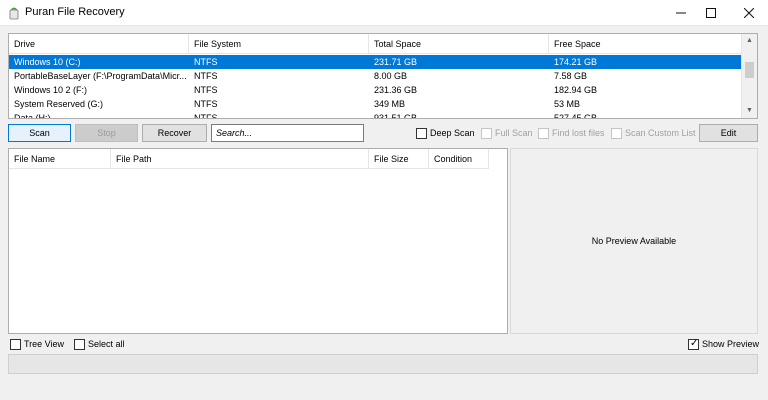  I want to click on column-header-file-size: File Size, so click(399, 159).